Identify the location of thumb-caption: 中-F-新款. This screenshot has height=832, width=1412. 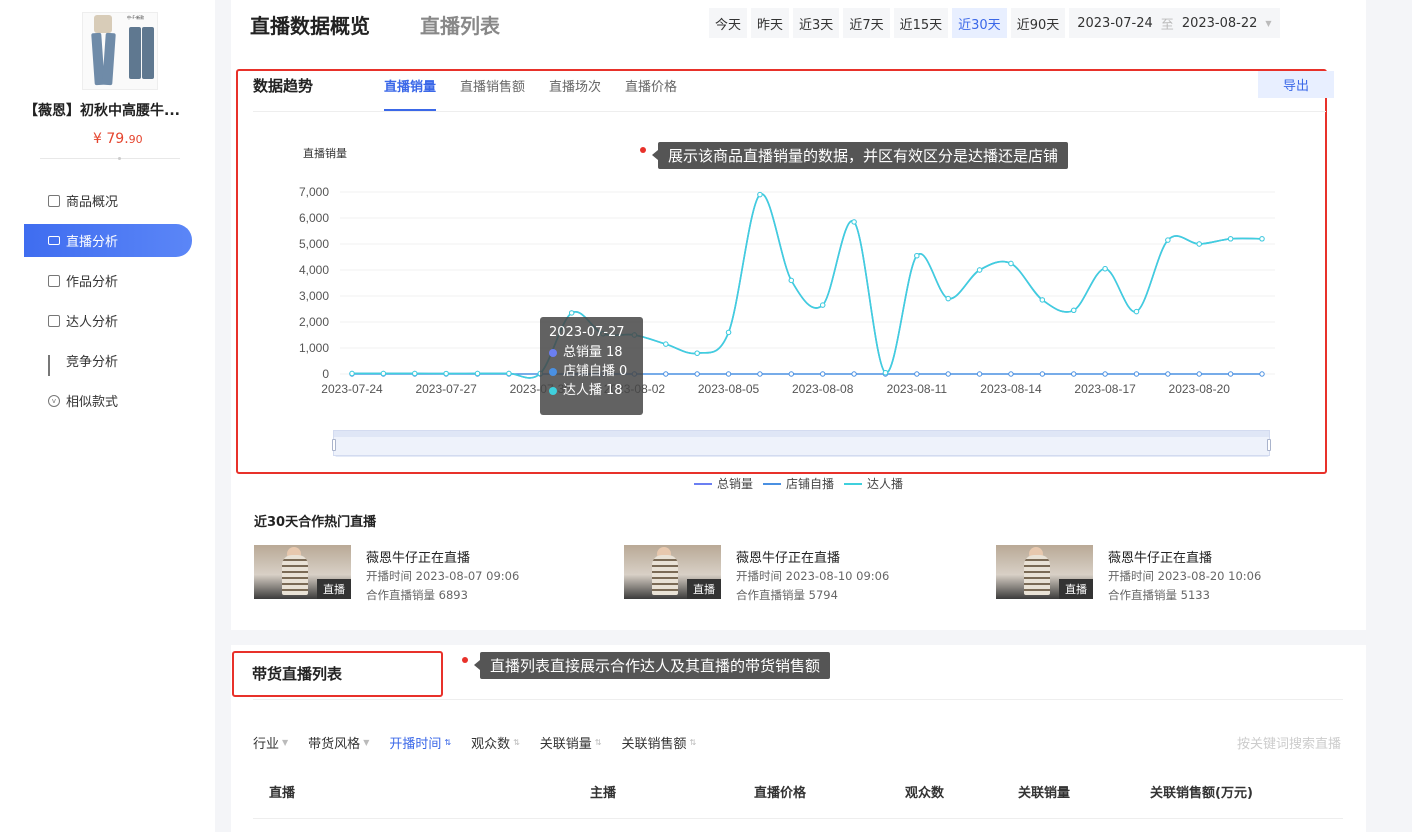
(136, 17).